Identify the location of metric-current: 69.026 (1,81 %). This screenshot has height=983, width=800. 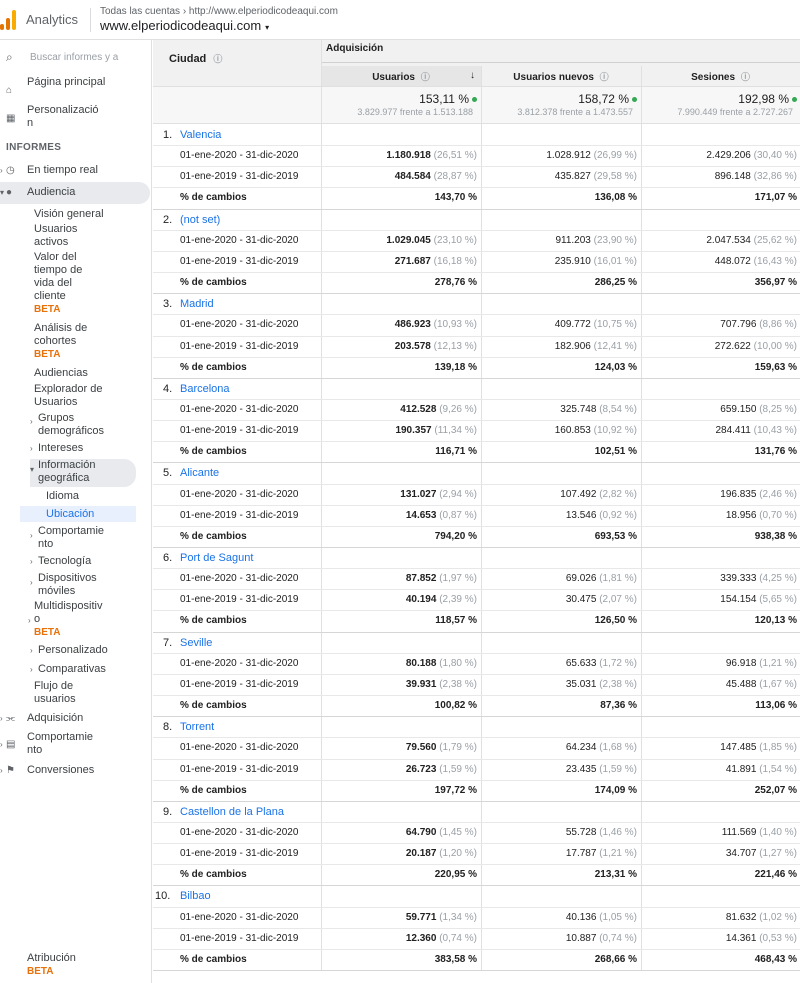
(601, 579).